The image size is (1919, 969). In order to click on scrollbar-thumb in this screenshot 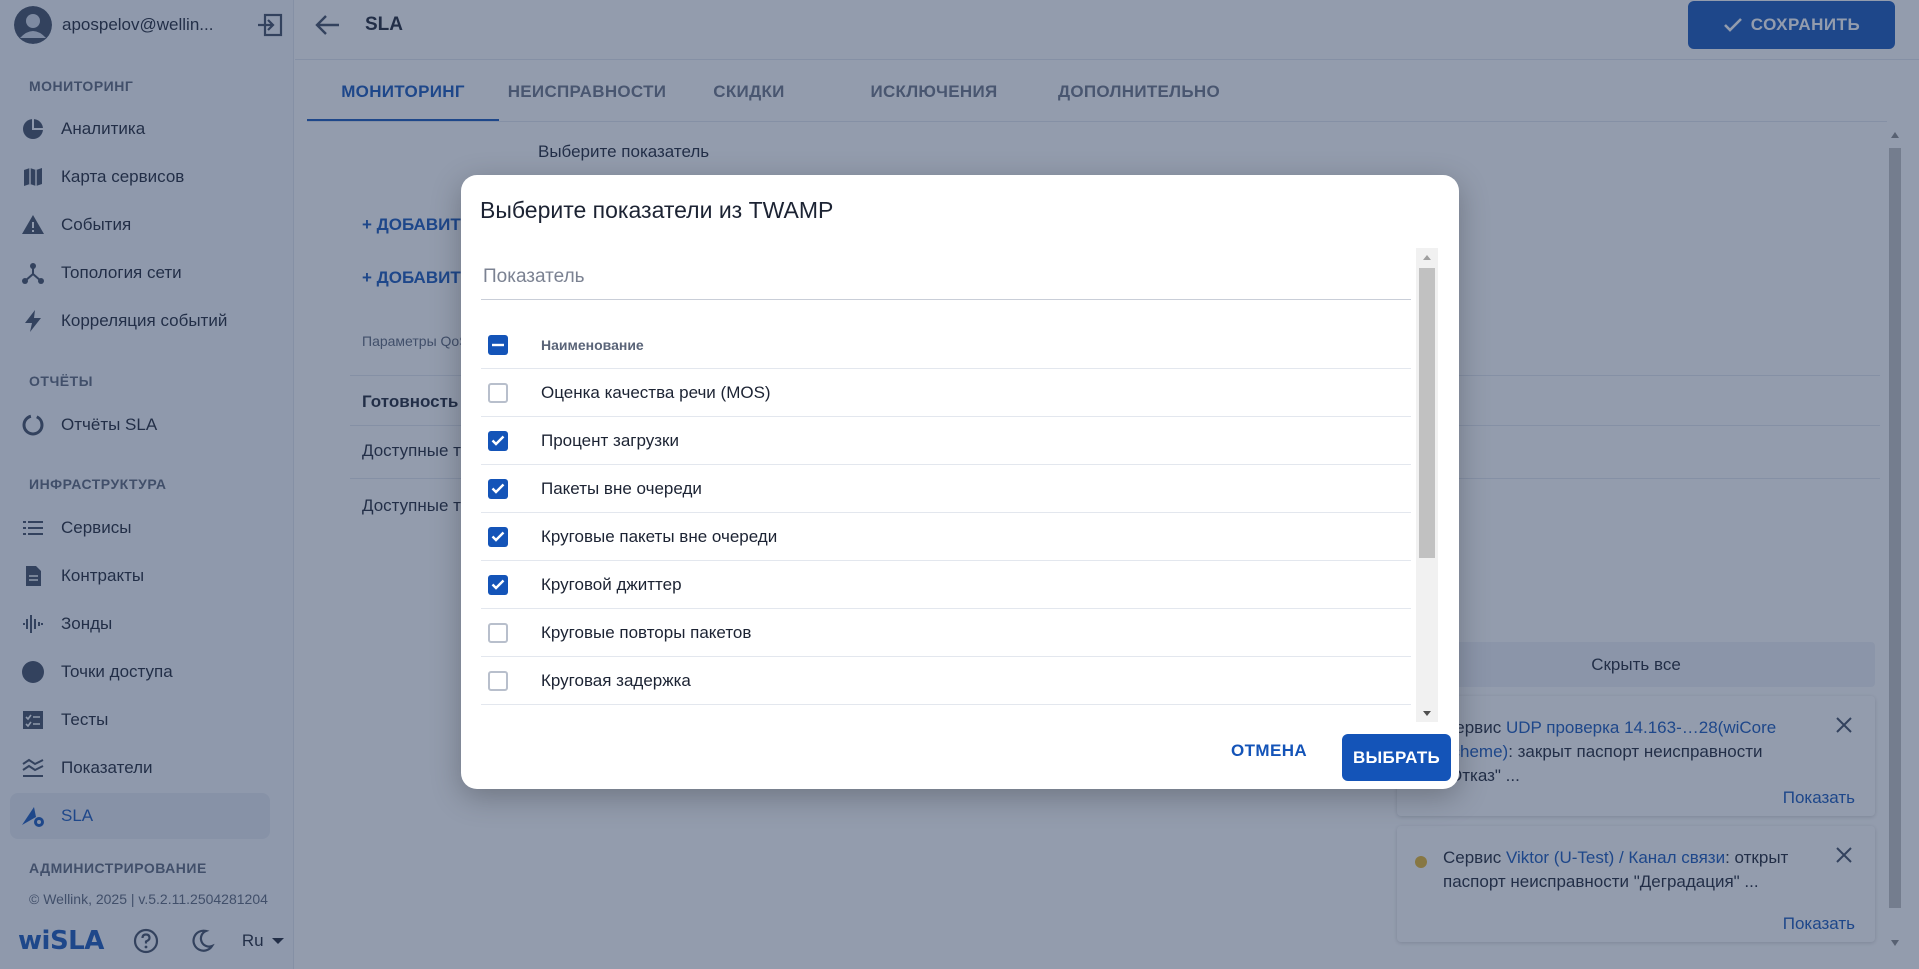, I will do `click(1427, 413)`.